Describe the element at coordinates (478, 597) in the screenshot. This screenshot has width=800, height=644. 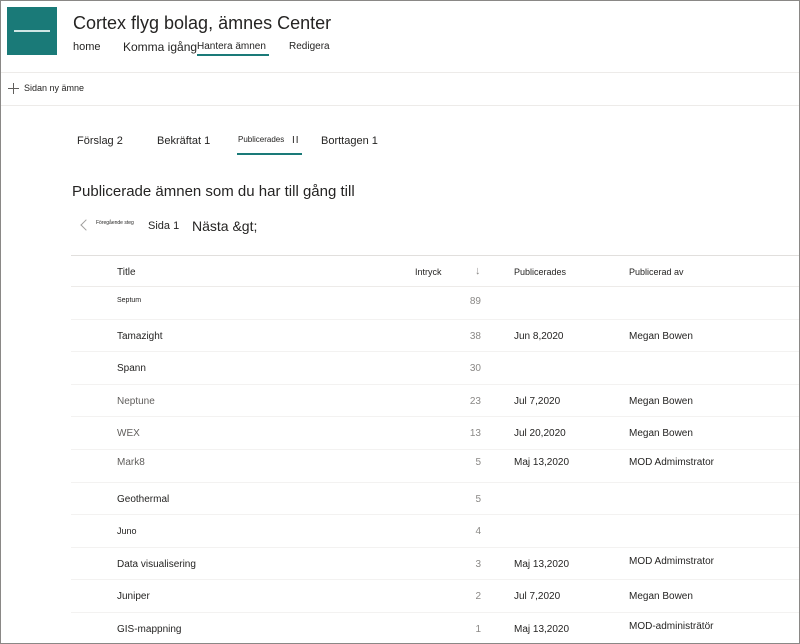
I see `row-views: 2` at that location.